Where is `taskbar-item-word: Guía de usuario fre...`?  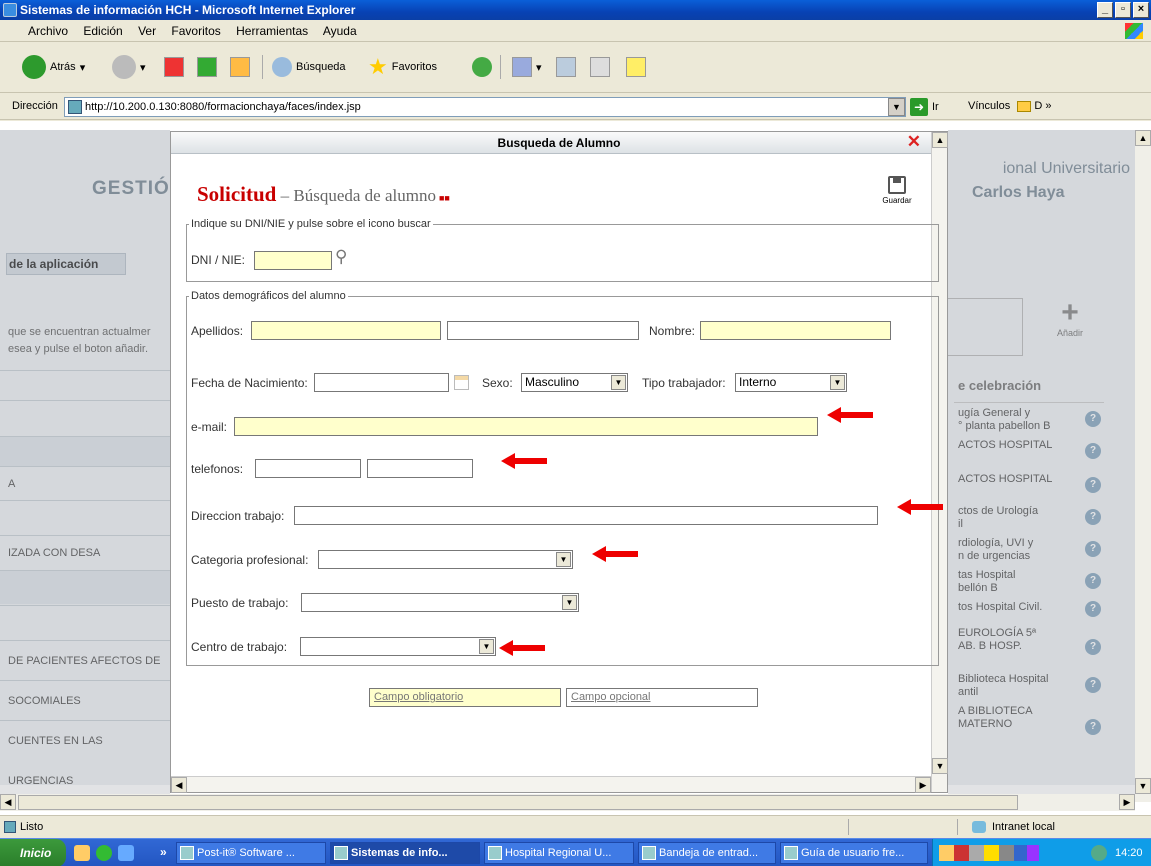 taskbar-item-word: Guía de usuario fre... is located at coordinates (854, 853).